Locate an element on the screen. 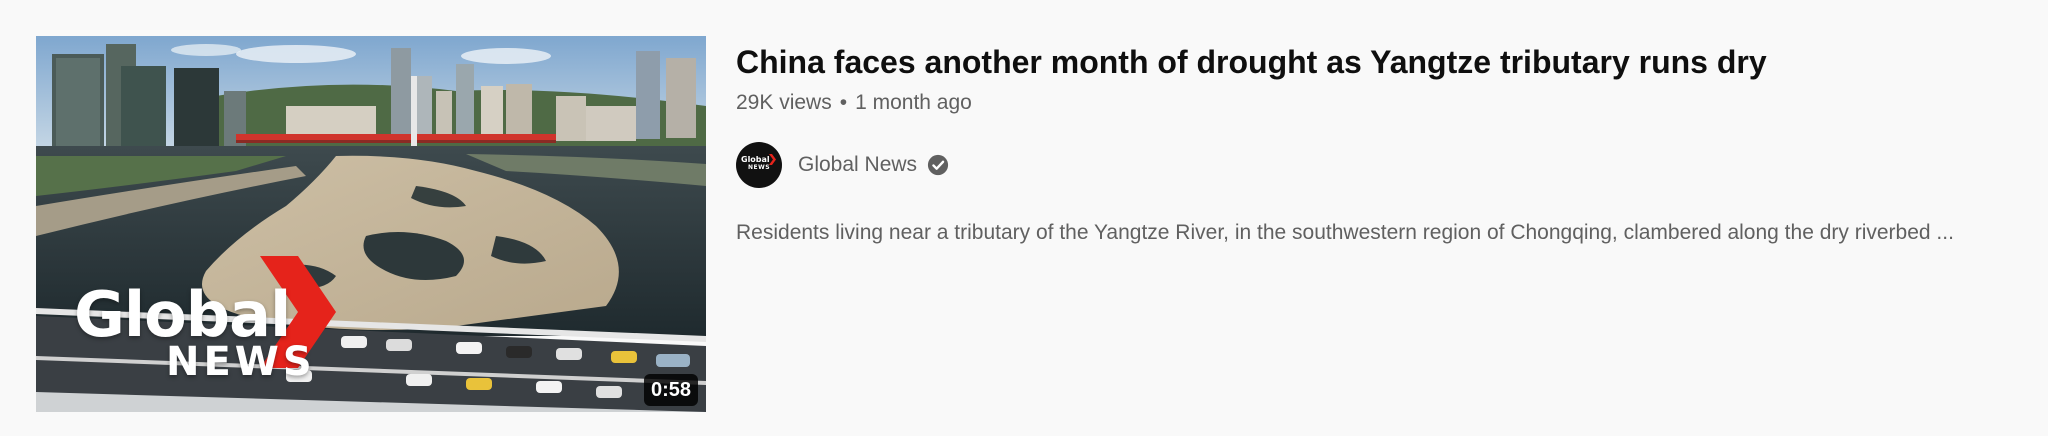  duration-badge: 0:58 is located at coordinates (670, 390).